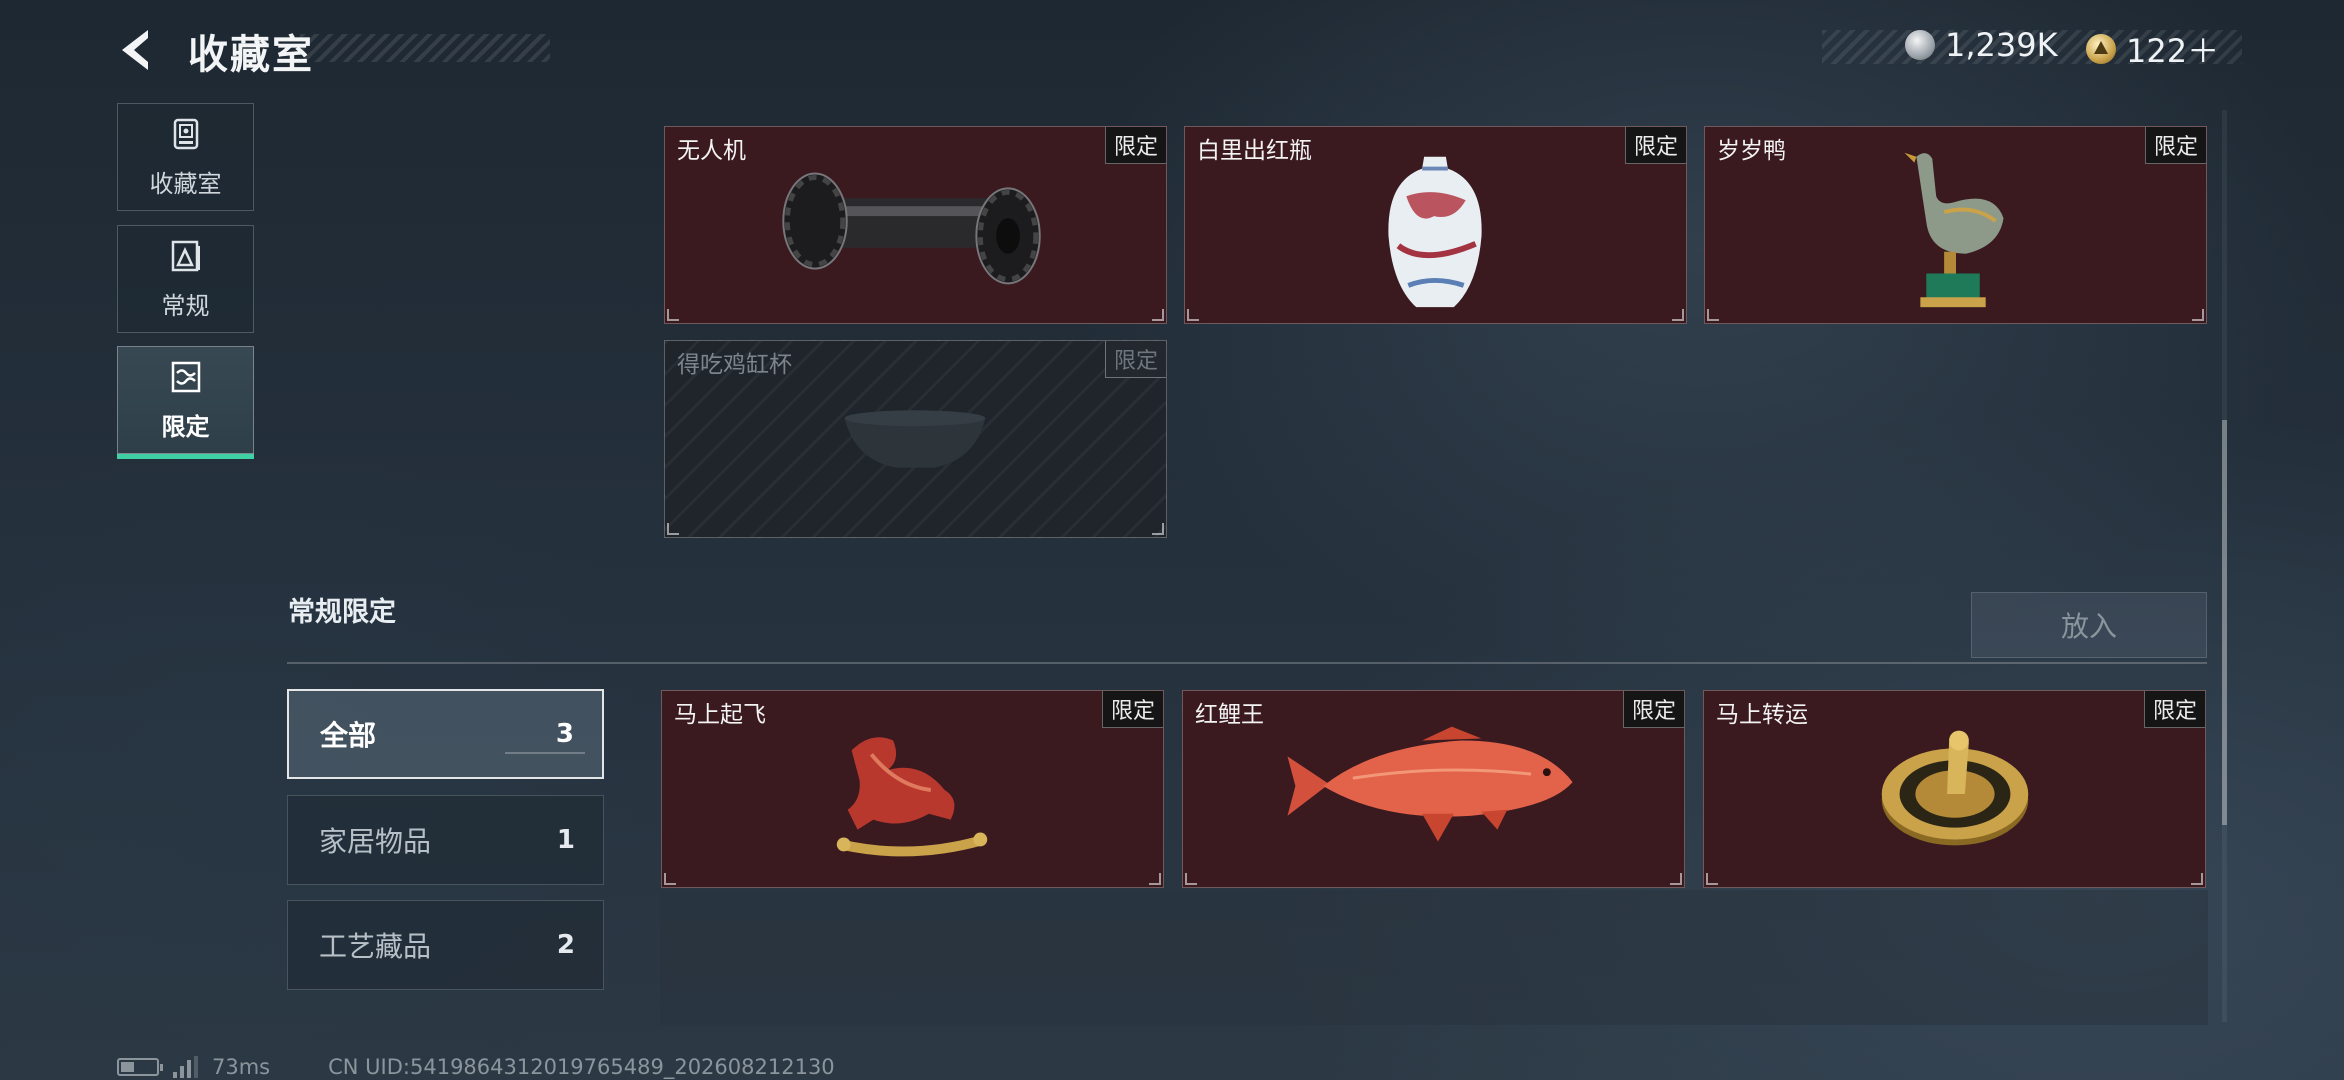 This screenshot has height=1080, width=2344. I want to click on collection-card-horse: 马上起飞 限定, so click(912, 789).